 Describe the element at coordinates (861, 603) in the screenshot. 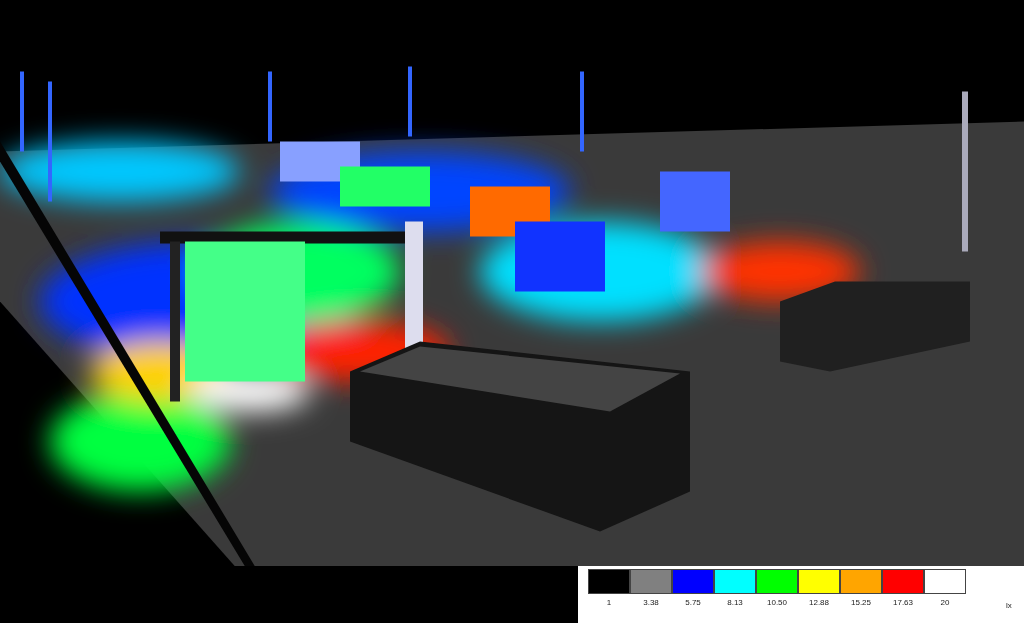

I see `legend-value: 15.25` at that location.